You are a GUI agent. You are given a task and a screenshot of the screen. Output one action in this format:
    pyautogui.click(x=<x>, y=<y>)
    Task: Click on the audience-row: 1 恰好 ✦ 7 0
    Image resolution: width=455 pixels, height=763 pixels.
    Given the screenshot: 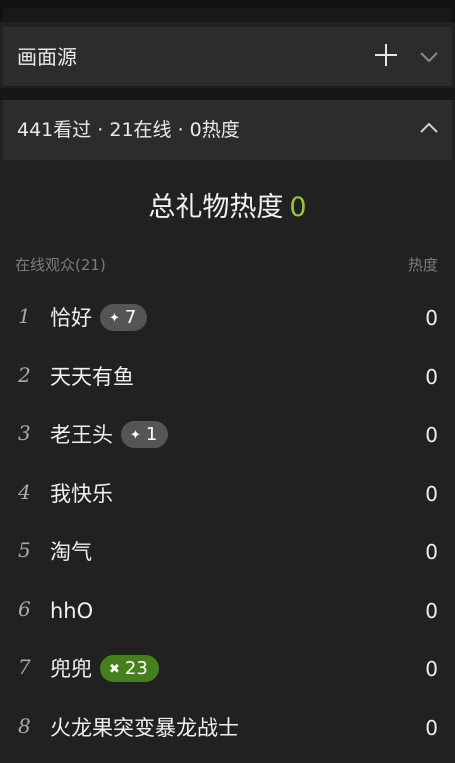 What is the action you would take?
    pyautogui.click(x=227, y=319)
    